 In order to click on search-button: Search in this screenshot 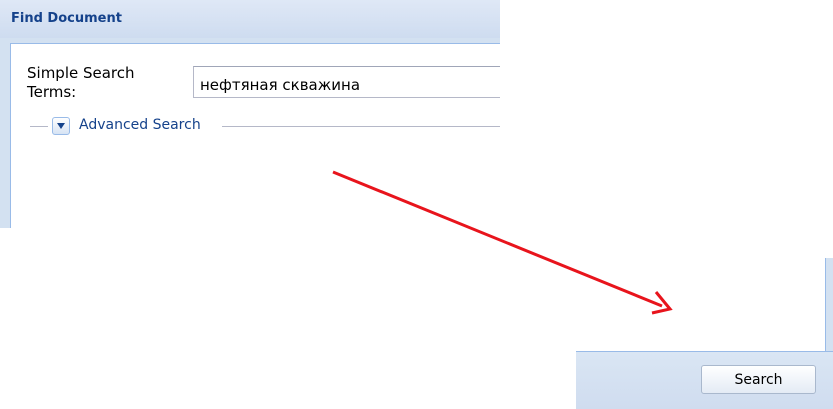, I will do `click(758, 379)`.